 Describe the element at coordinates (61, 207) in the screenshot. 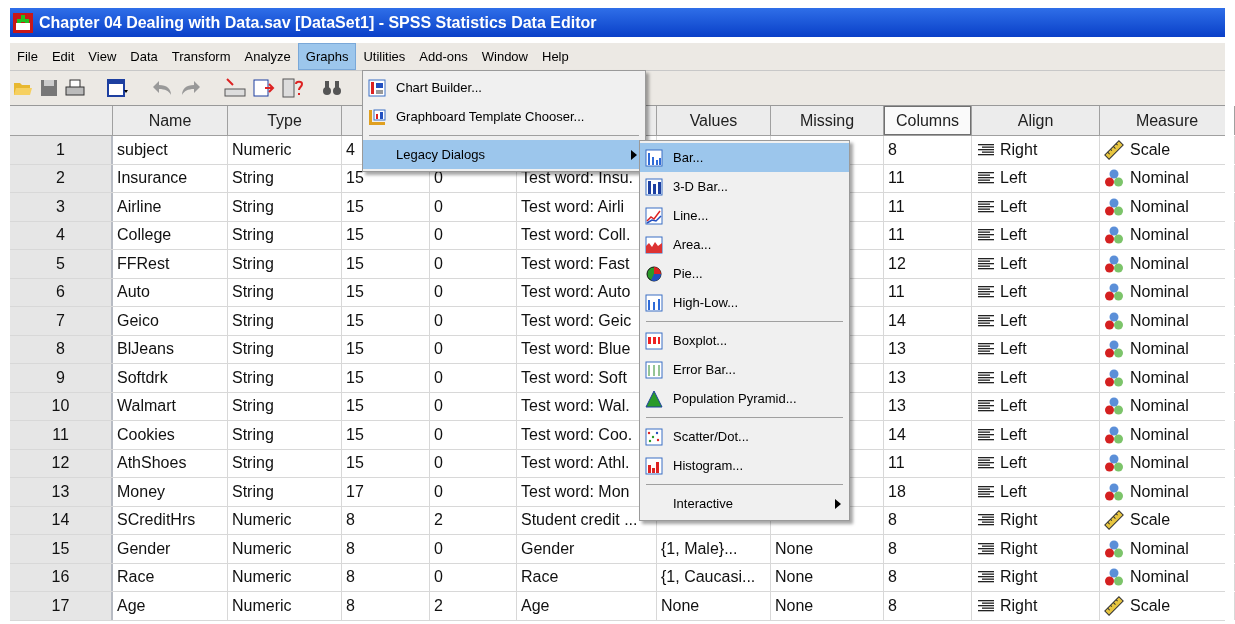

I see `row-header: 3` at that location.